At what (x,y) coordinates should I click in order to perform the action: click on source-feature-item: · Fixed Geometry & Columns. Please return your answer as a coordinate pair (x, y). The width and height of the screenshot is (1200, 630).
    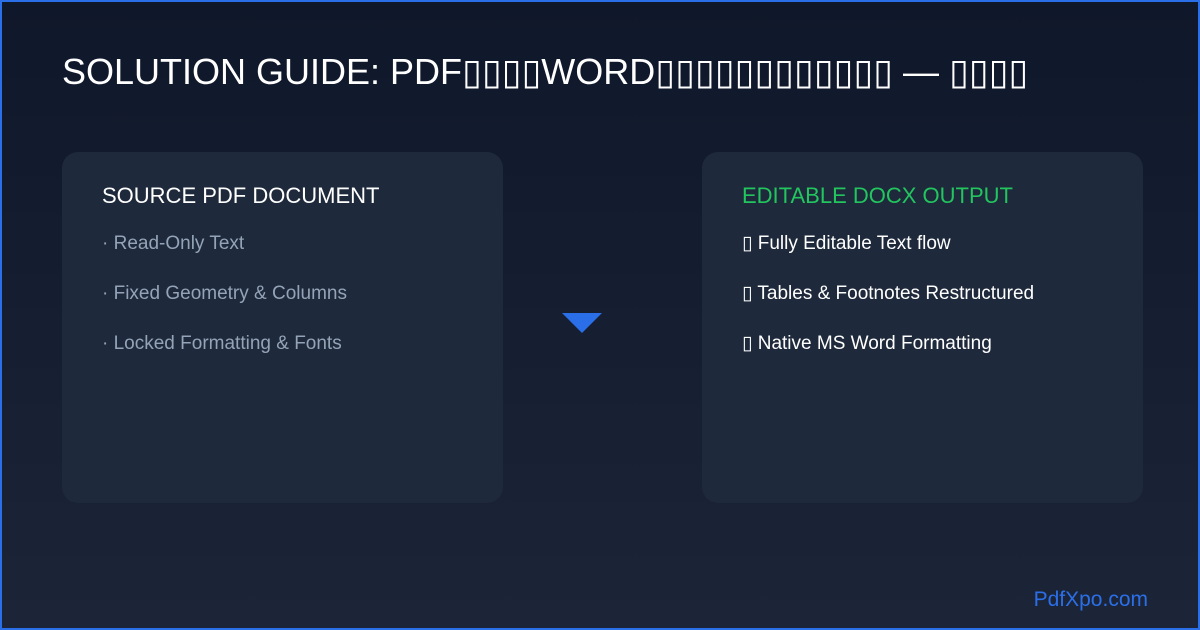
    Looking at the image, I should click on (224, 293).